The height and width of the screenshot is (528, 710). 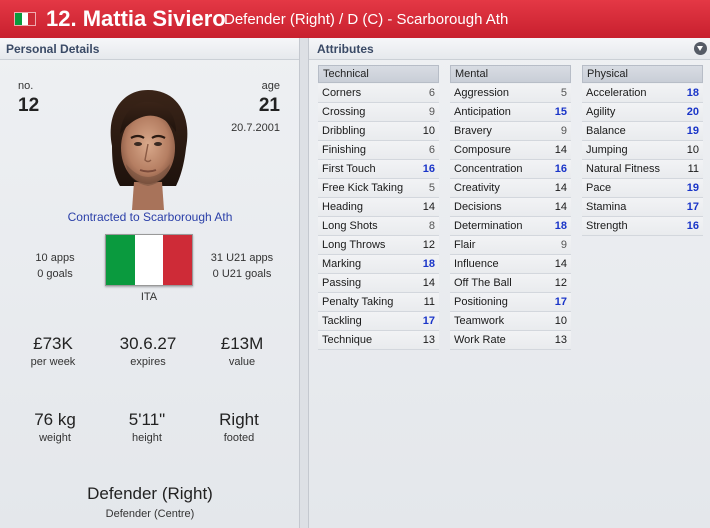 I want to click on attribute-row-technical: Crossing 9, so click(x=378, y=112).